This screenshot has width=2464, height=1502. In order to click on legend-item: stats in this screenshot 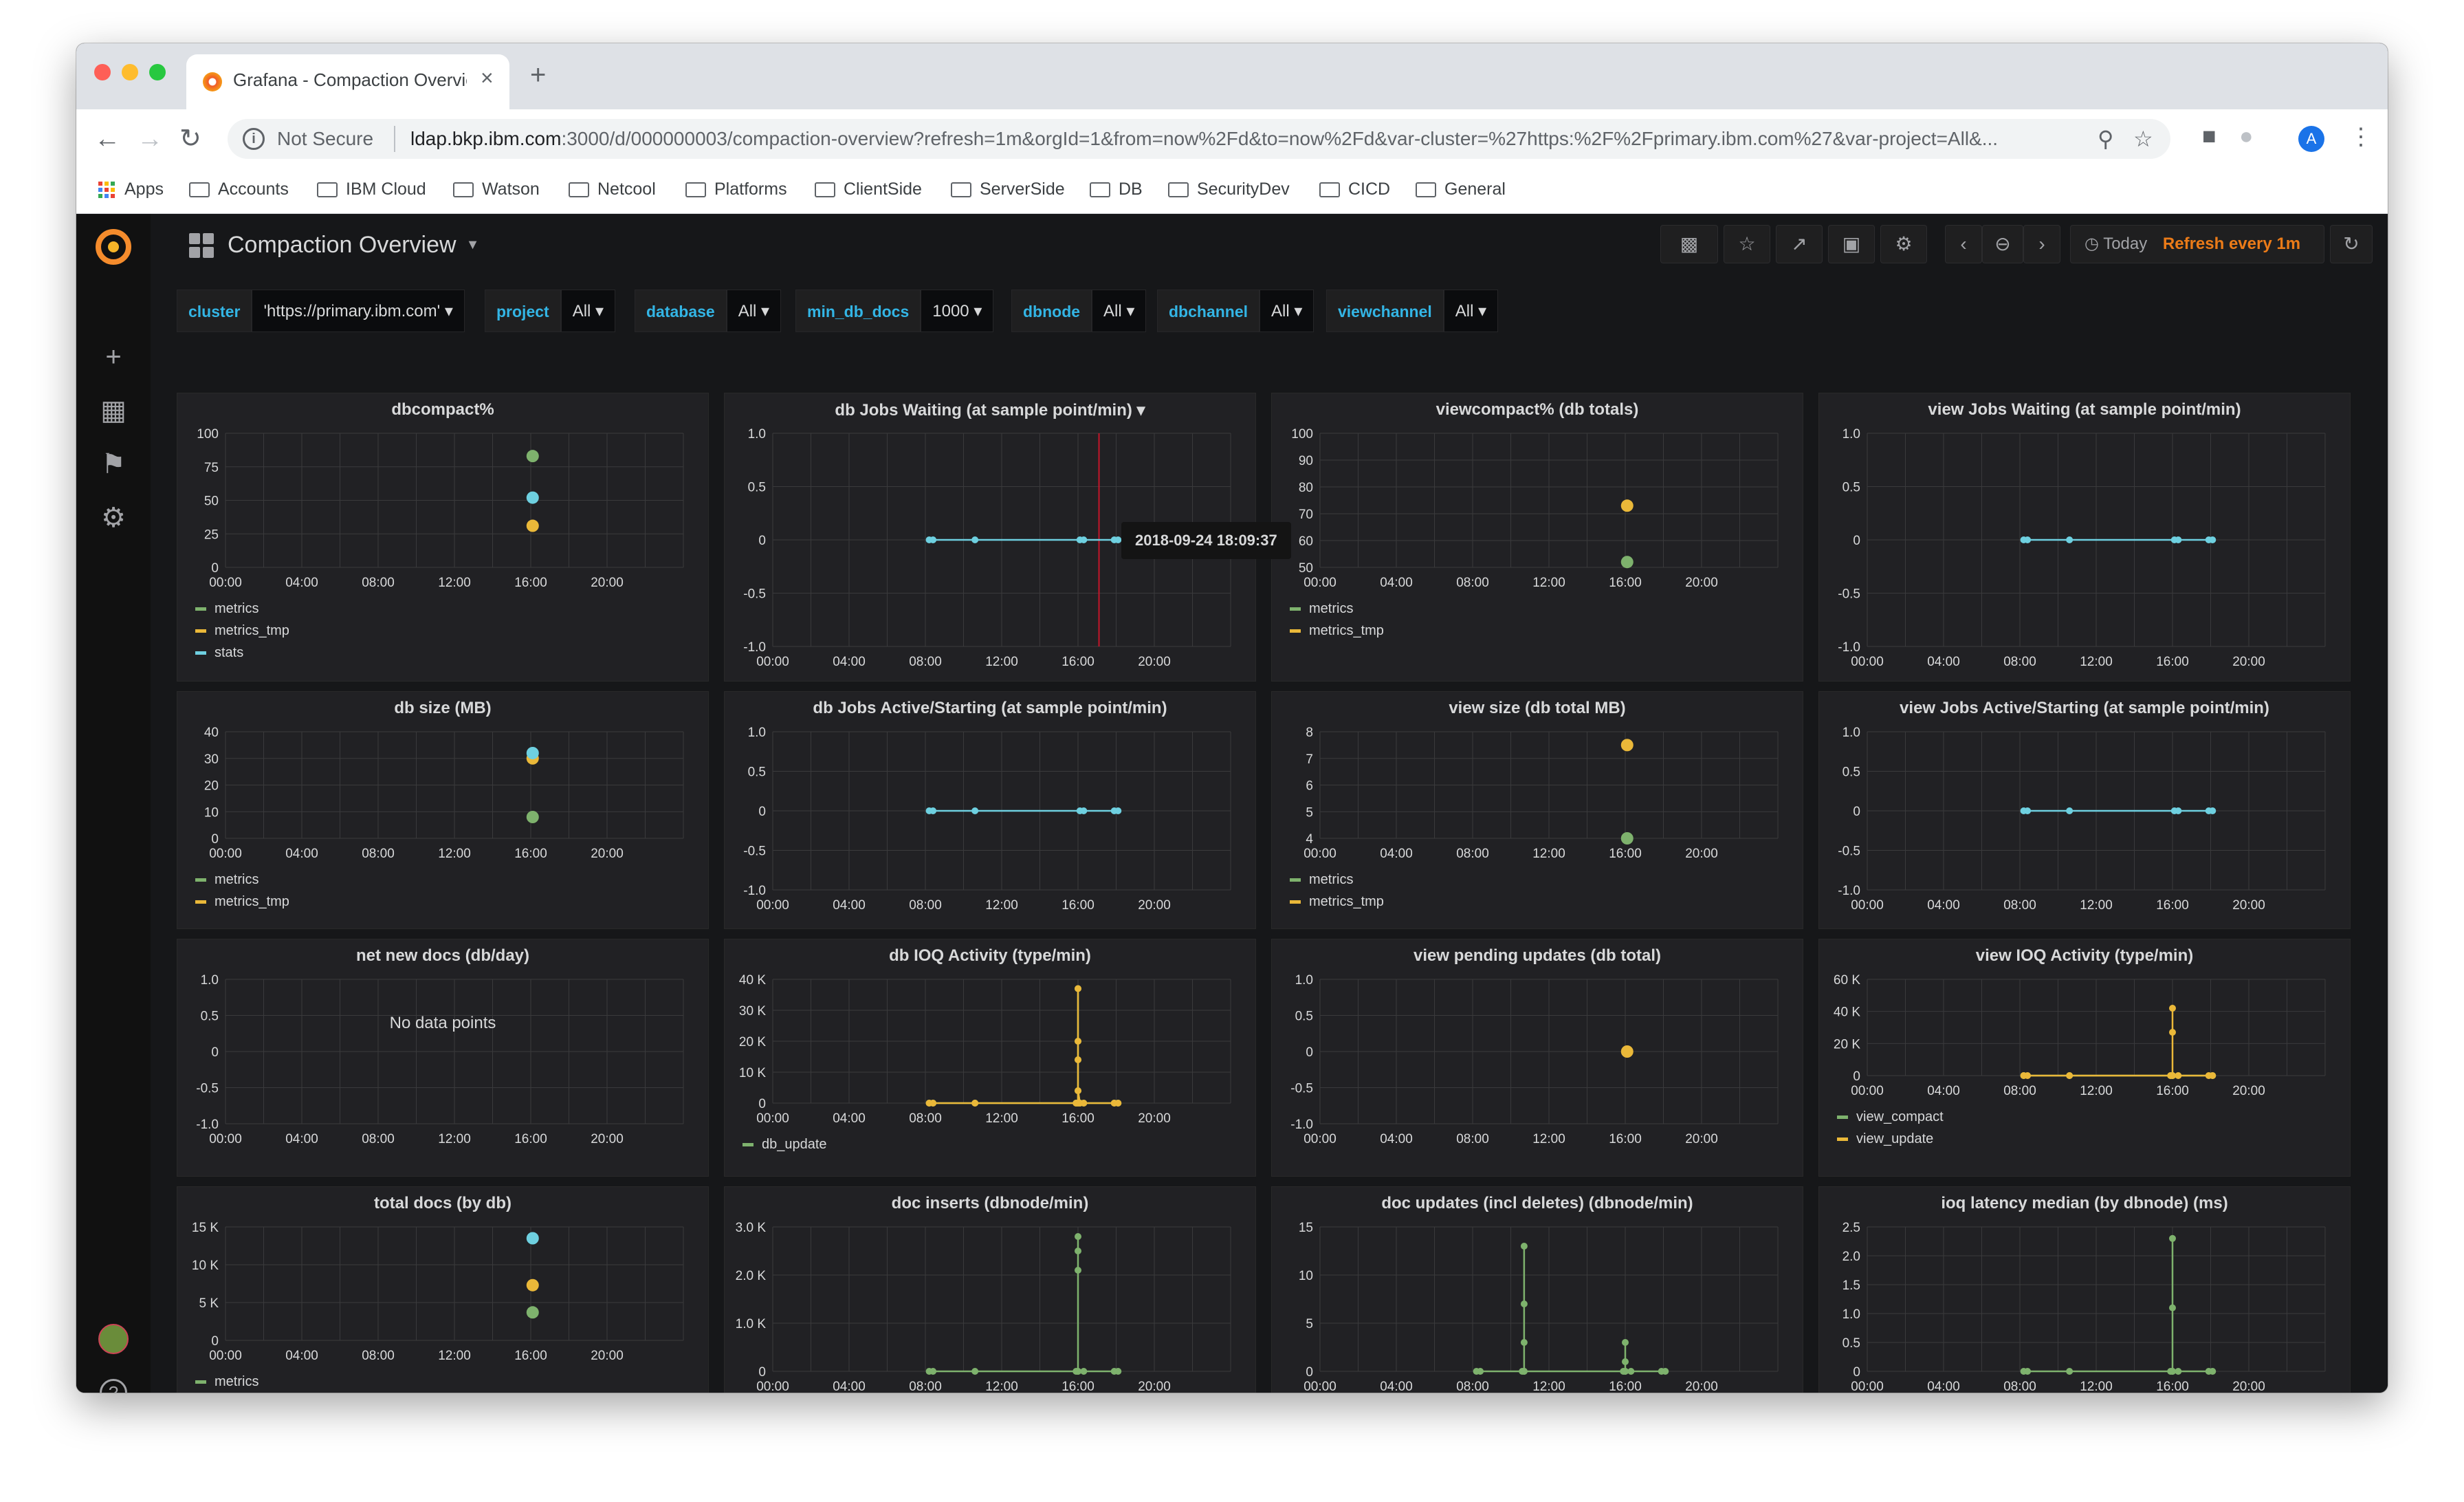, I will do `click(242, 653)`.